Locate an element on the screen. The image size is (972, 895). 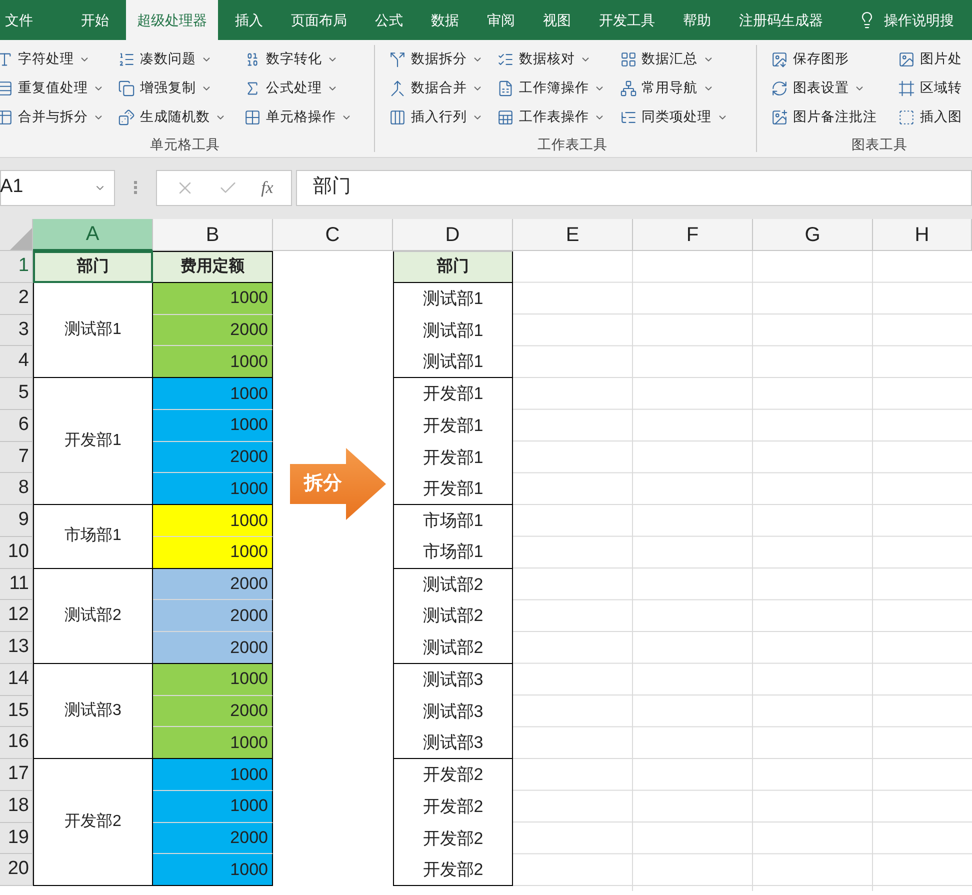
ribbon-button: 字符处理 is located at coordinates (59, 59).